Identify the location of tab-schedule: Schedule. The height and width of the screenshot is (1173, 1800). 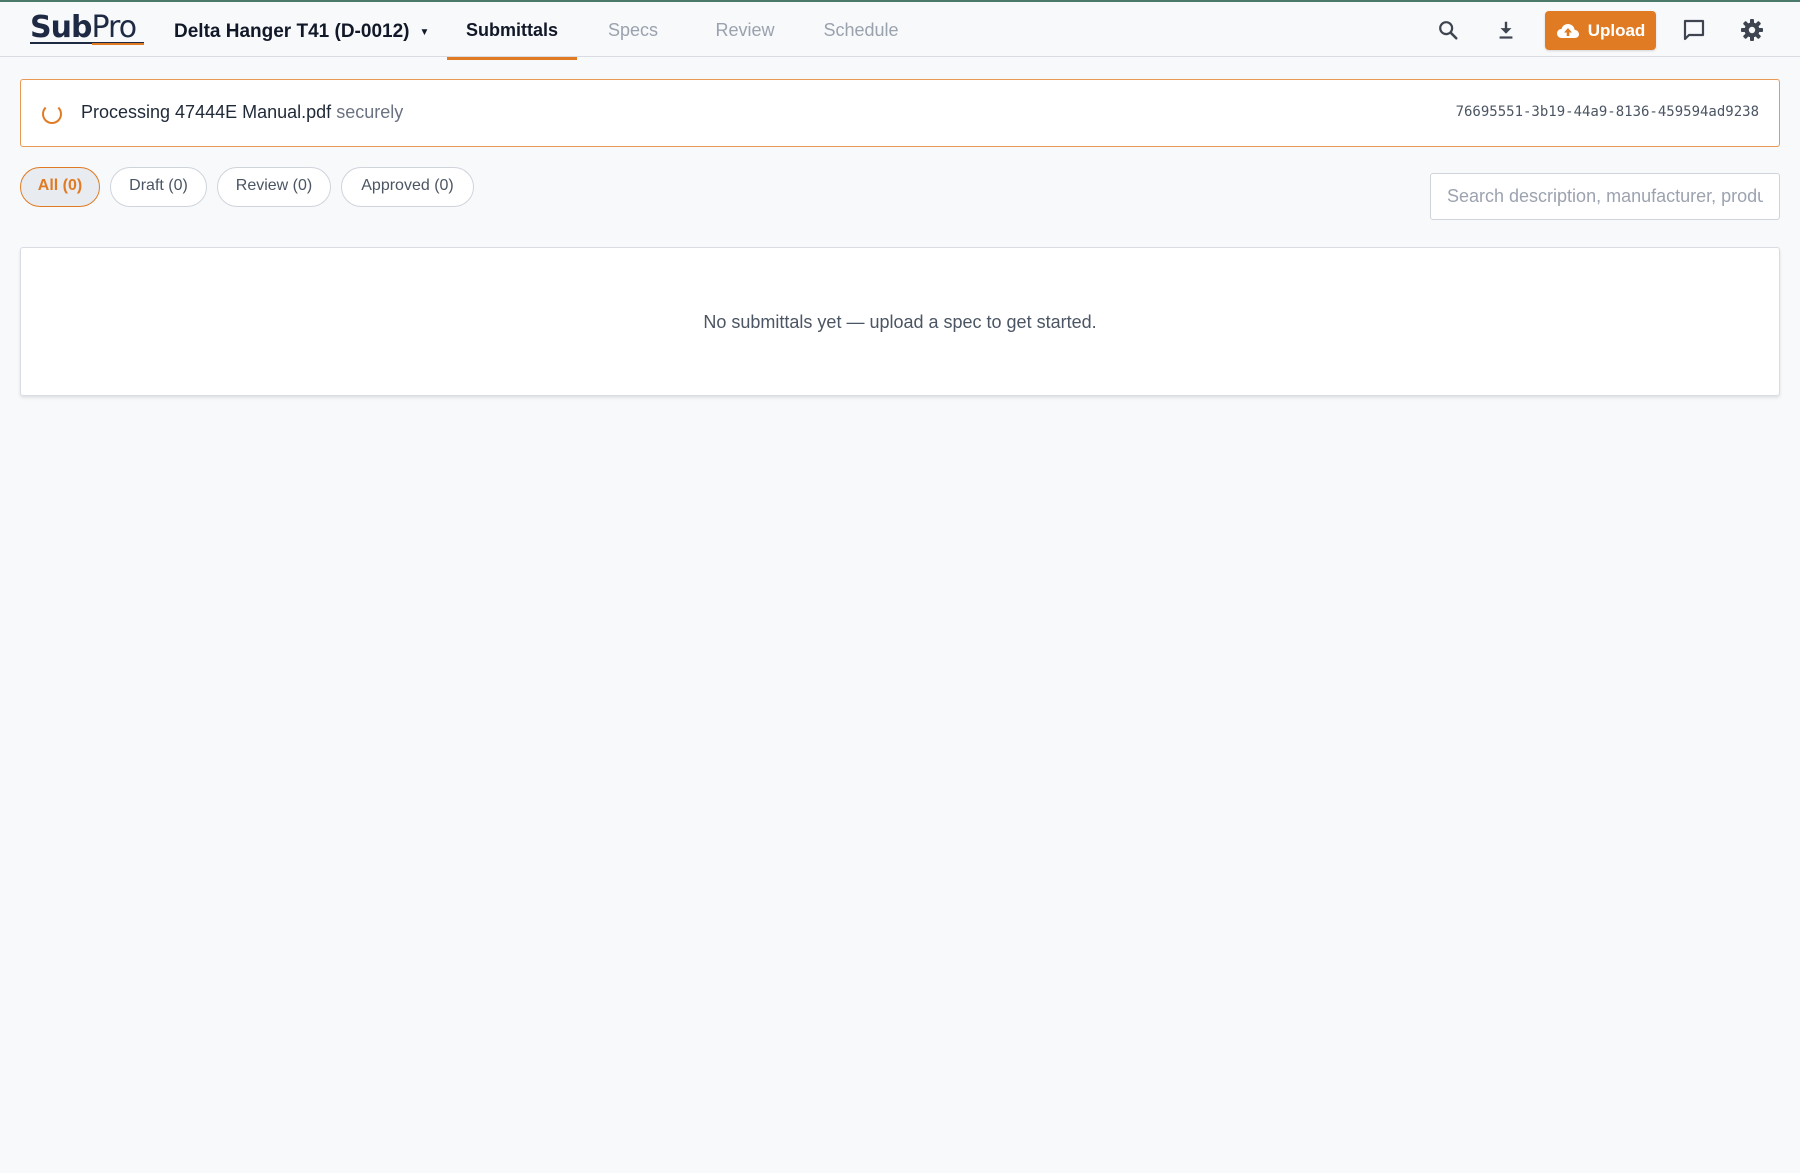
(861, 32).